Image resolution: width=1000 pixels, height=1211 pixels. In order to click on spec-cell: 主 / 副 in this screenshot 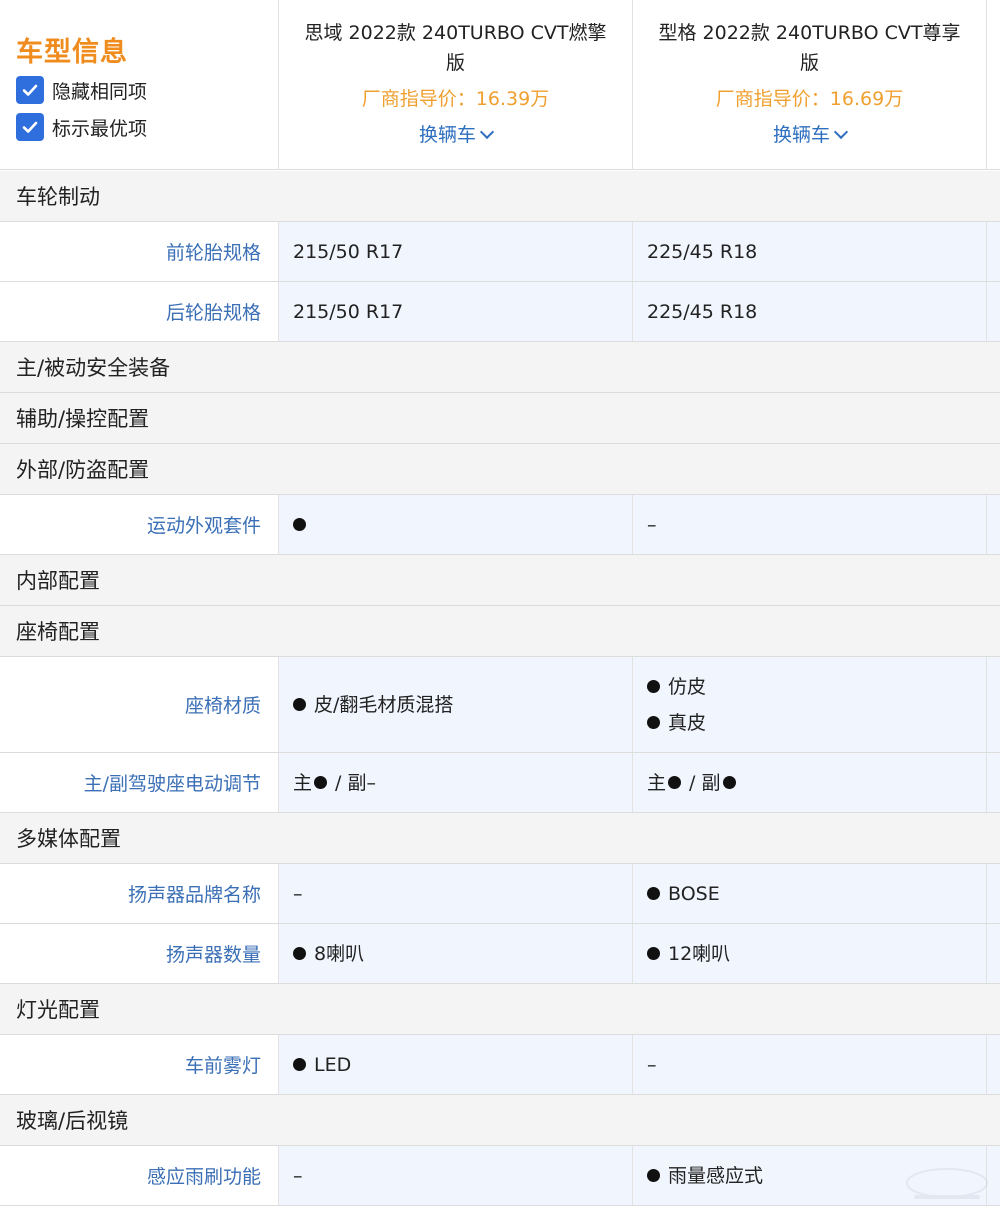, I will do `click(810, 782)`.